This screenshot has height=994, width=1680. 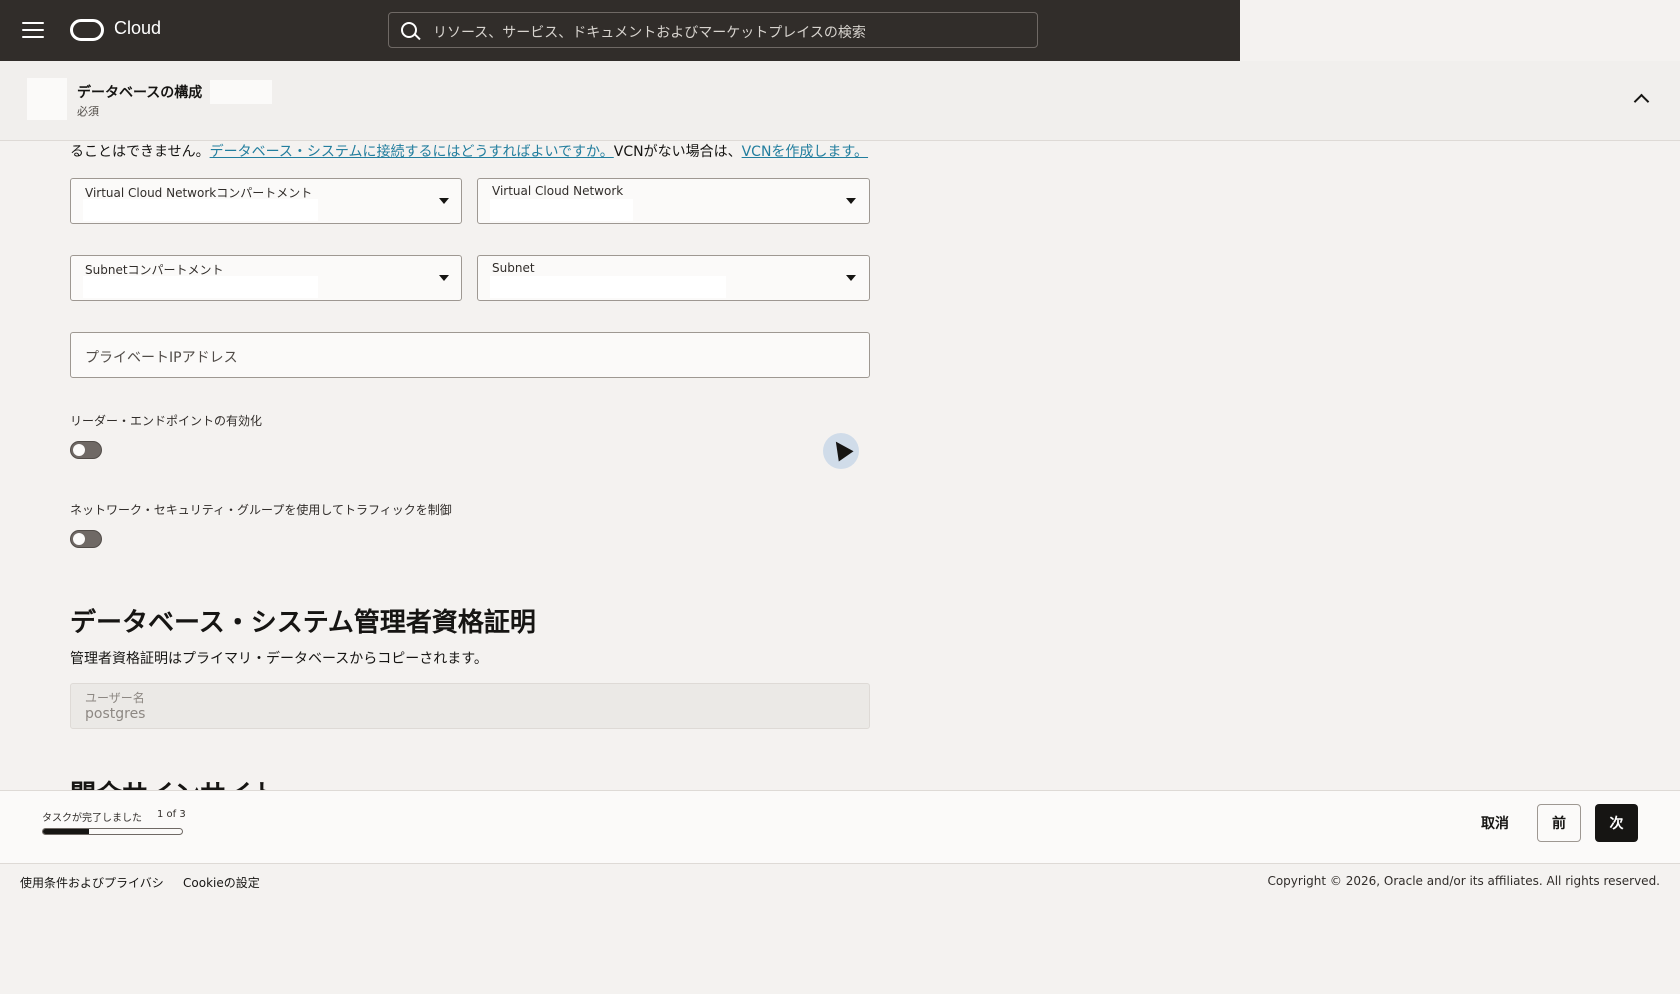 What do you see at coordinates (137, 28) in the screenshot?
I see `logo-text: Cloud` at bounding box center [137, 28].